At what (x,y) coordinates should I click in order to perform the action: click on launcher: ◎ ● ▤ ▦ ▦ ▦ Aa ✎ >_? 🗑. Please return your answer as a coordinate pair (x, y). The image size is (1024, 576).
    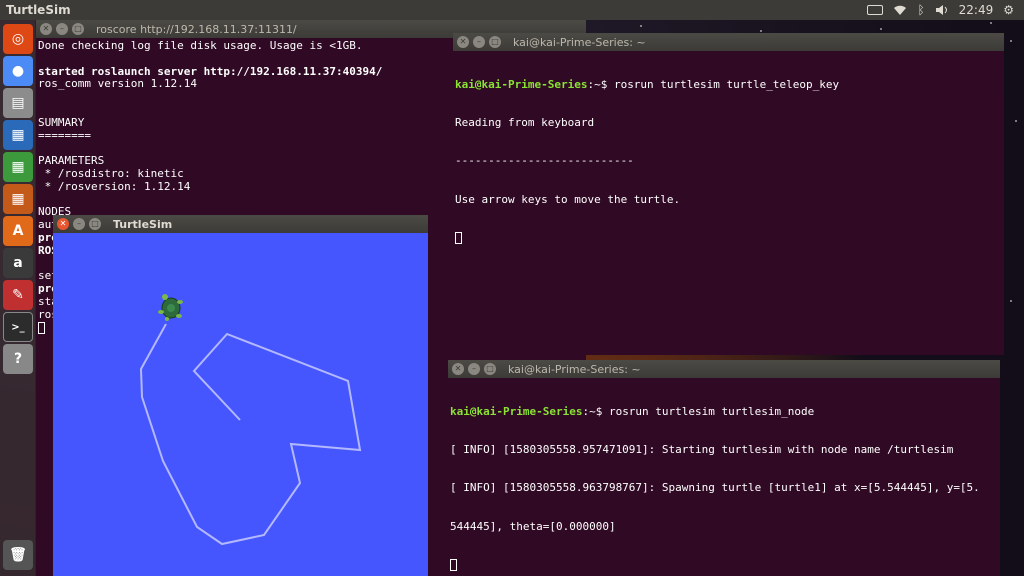
    Looking at the image, I should click on (18, 298).